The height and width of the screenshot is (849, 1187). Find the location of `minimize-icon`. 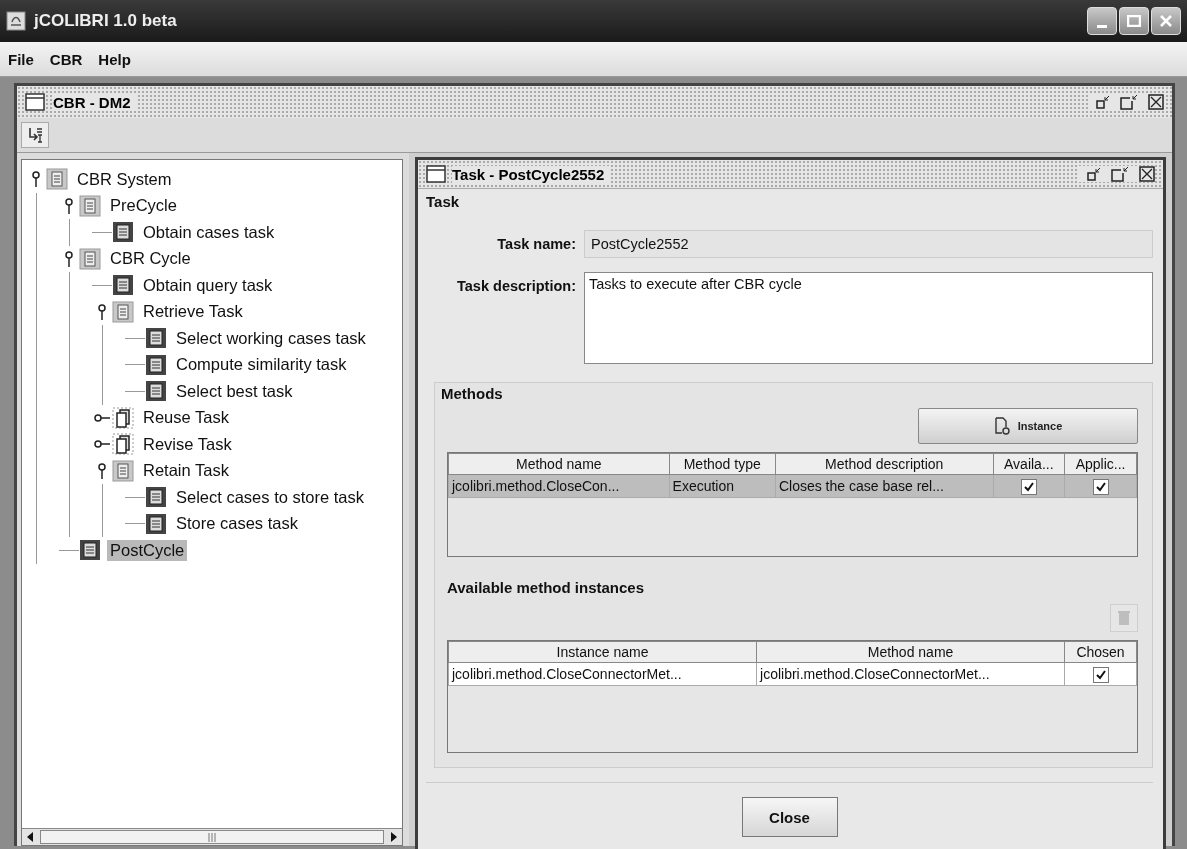

minimize-icon is located at coordinates (1102, 26).